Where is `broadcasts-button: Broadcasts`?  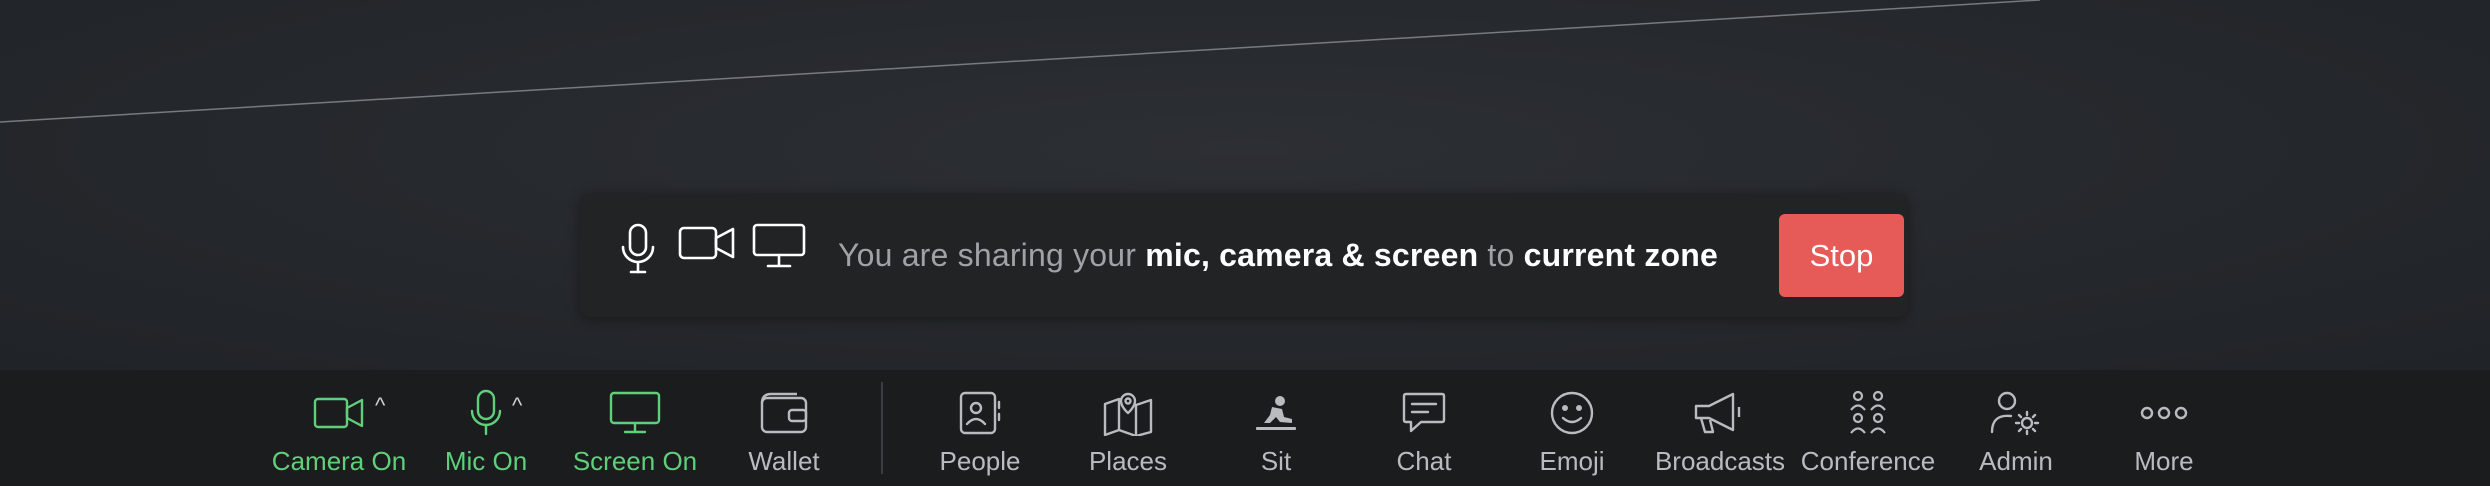
broadcasts-button: Broadcasts is located at coordinates (1720, 428).